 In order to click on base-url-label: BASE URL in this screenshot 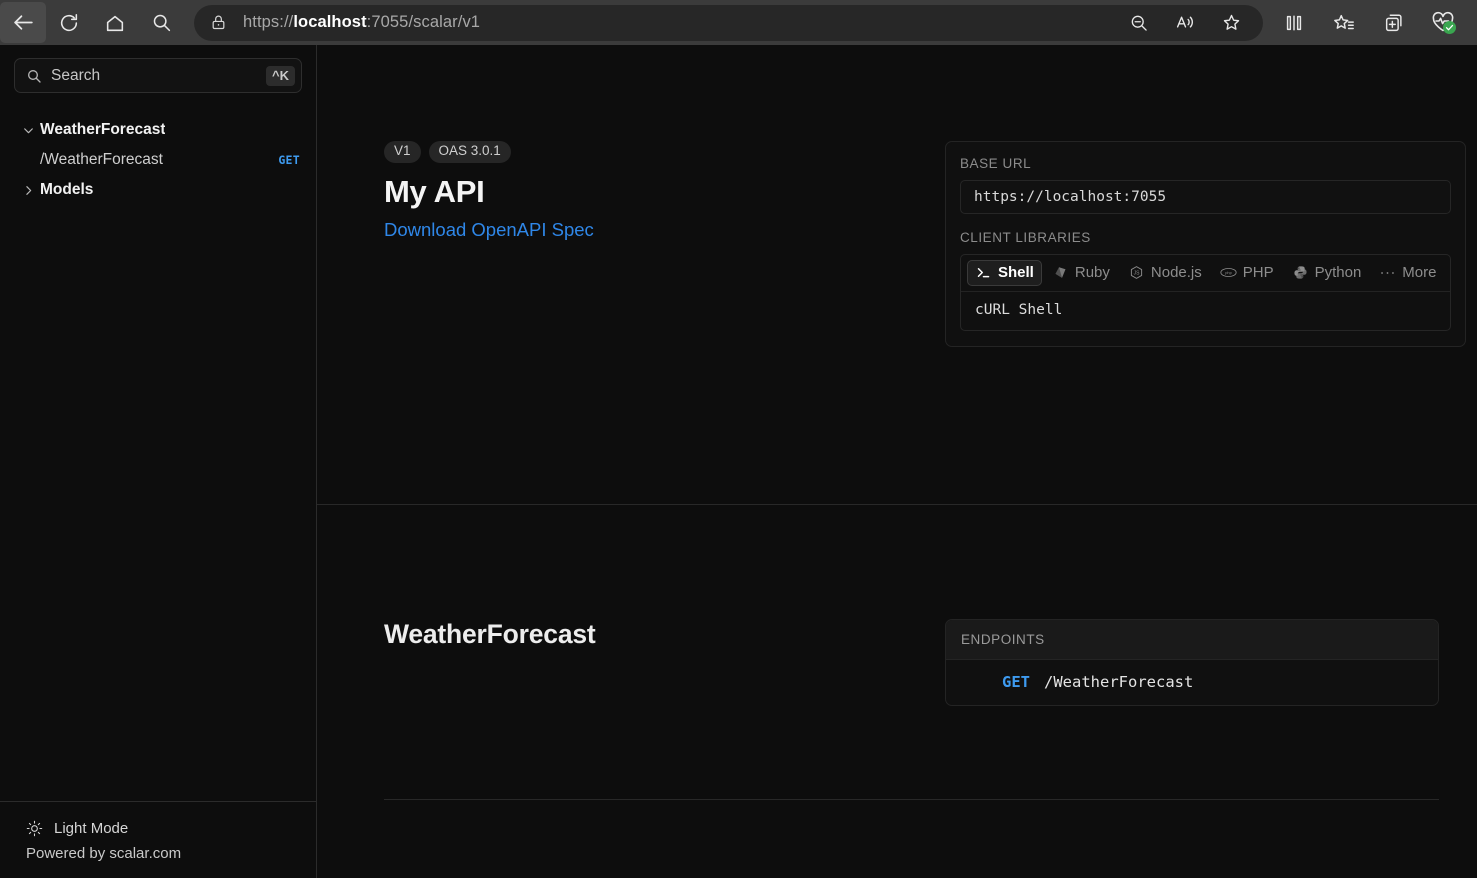, I will do `click(996, 163)`.